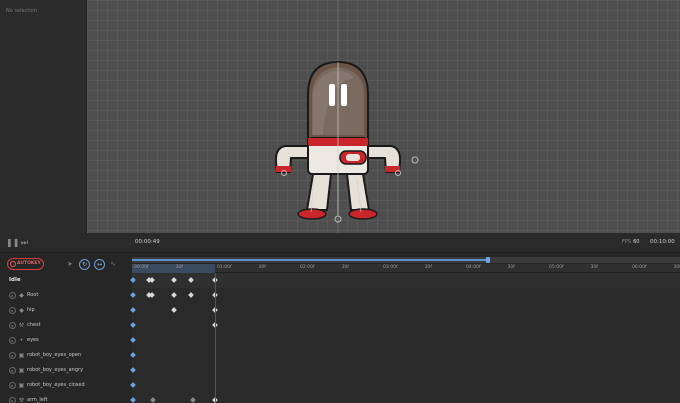 The image size is (680, 403). Describe the element at coordinates (66, 310) in the screenshot. I see `track-header: ▸ ◆ hip` at that location.